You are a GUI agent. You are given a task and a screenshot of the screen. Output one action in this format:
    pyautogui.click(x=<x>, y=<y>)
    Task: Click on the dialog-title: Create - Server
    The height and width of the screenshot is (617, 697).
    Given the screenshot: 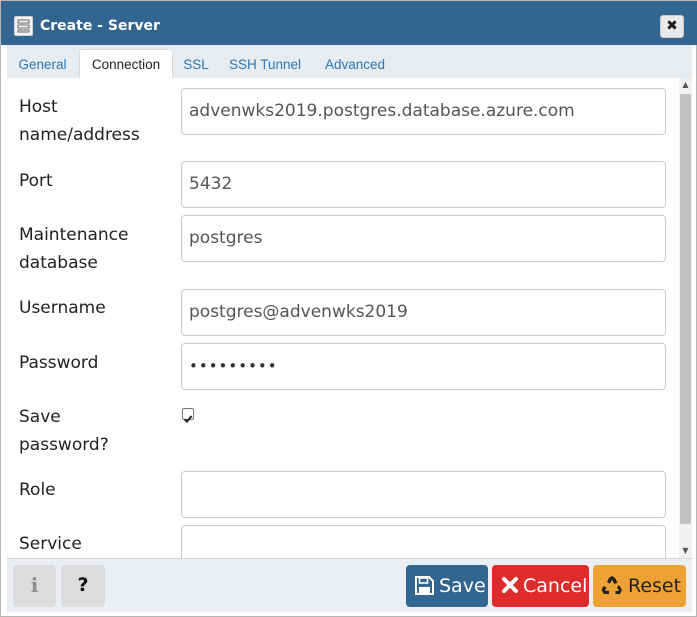 What is the action you would take?
    pyautogui.click(x=100, y=26)
    